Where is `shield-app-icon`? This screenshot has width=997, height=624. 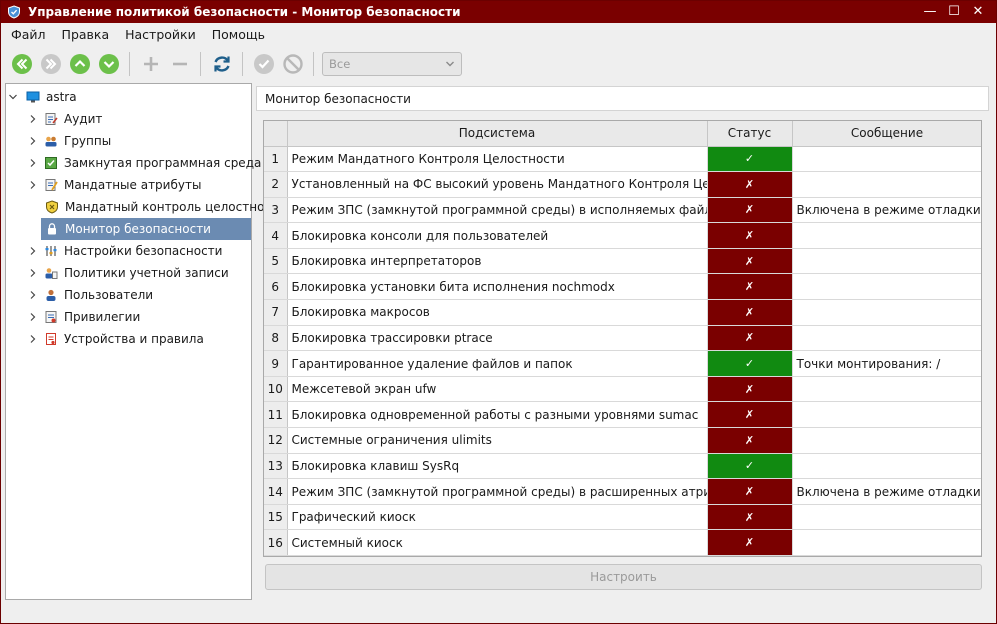 shield-app-icon is located at coordinates (14, 12).